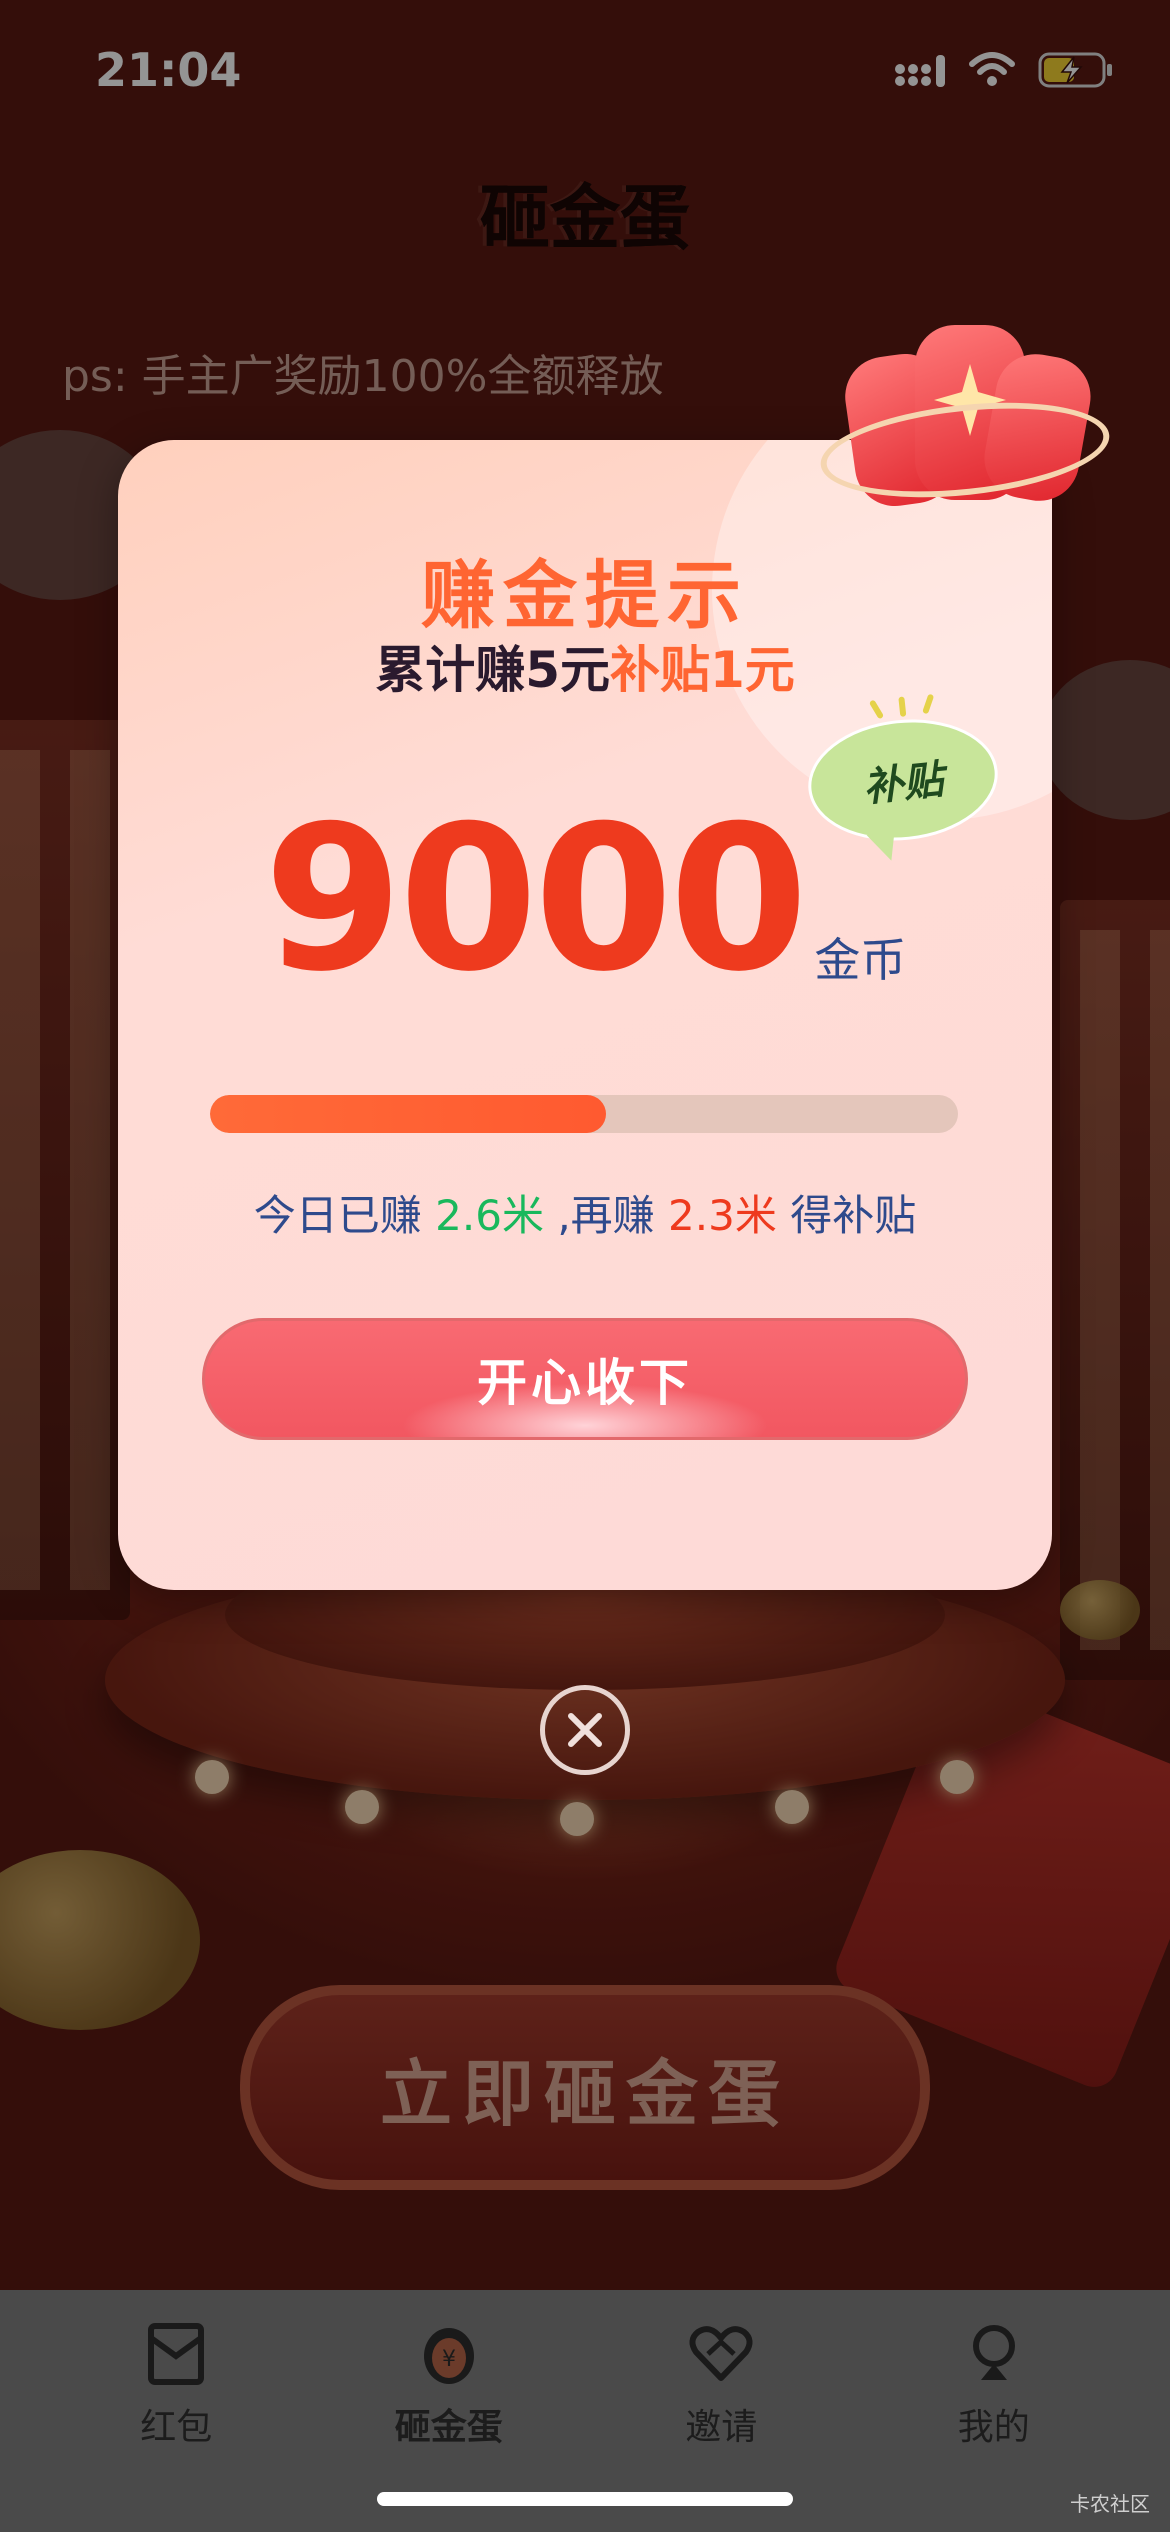 The image size is (1170, 2532). What do you see at coordinates (860, 960) in the screenshot?
I see `coin-unit: 金币` at bounding box center [860, 960].